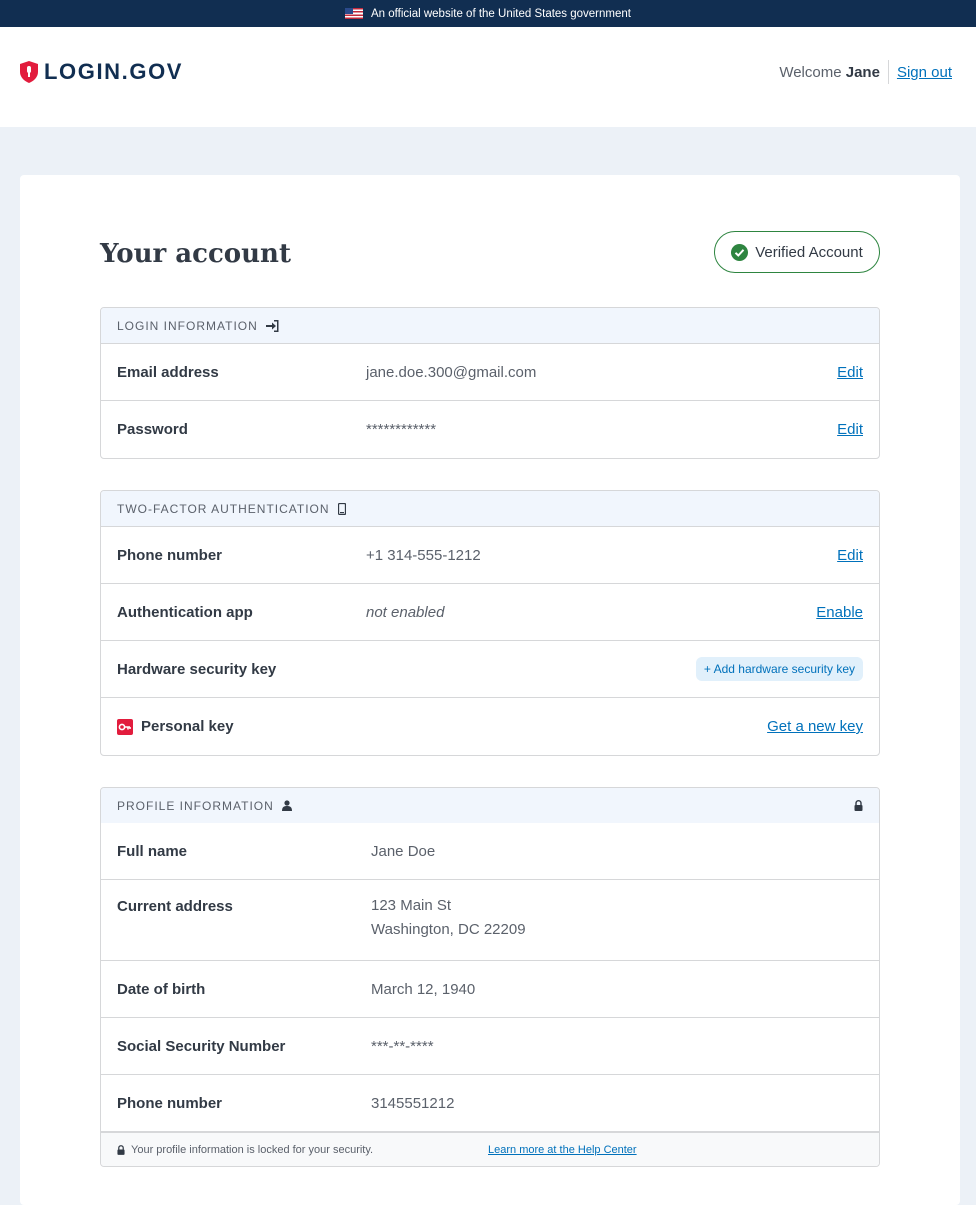  I want to click on help-center-link: Learn more at the Help Center, so click(562, 1150).